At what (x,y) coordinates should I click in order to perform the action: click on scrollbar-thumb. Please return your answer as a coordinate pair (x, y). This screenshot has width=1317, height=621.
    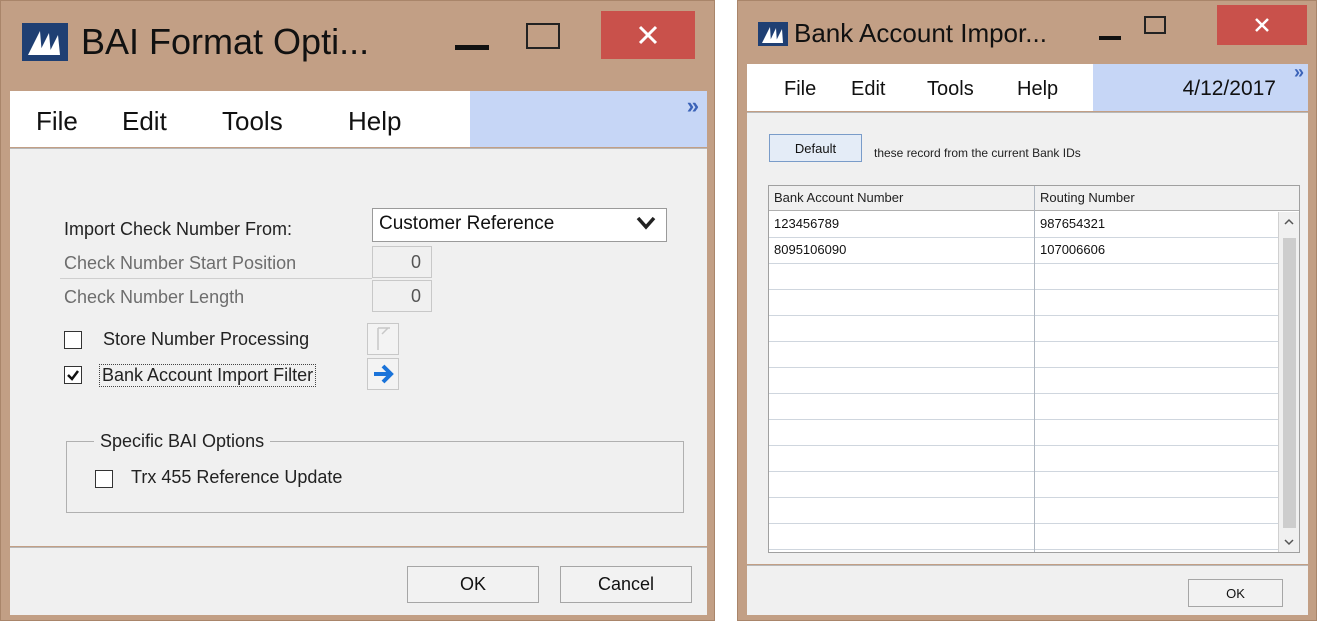
    Looking at the image, I should click on (1289, 383).